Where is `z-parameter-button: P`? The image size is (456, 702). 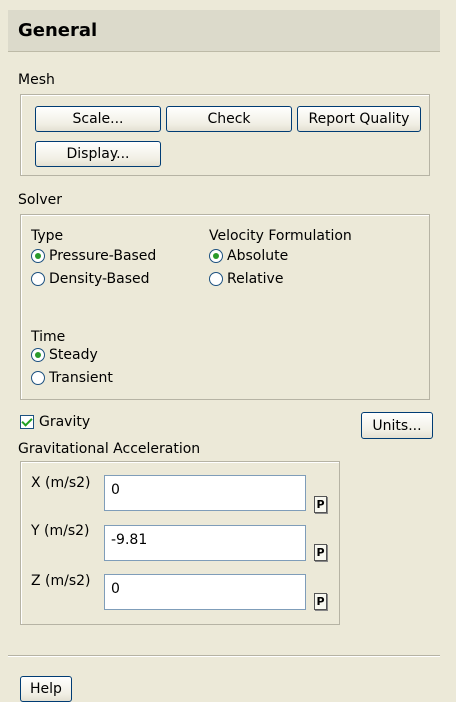 z-parameter-button: P is located at coordinates (320, 601).